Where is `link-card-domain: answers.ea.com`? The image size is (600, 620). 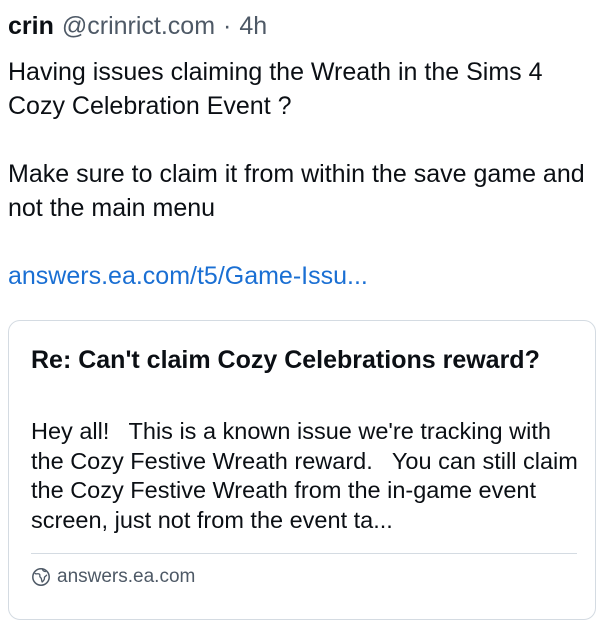
link-card-domain: answers.ea.com is located at coordinates (126, 576).